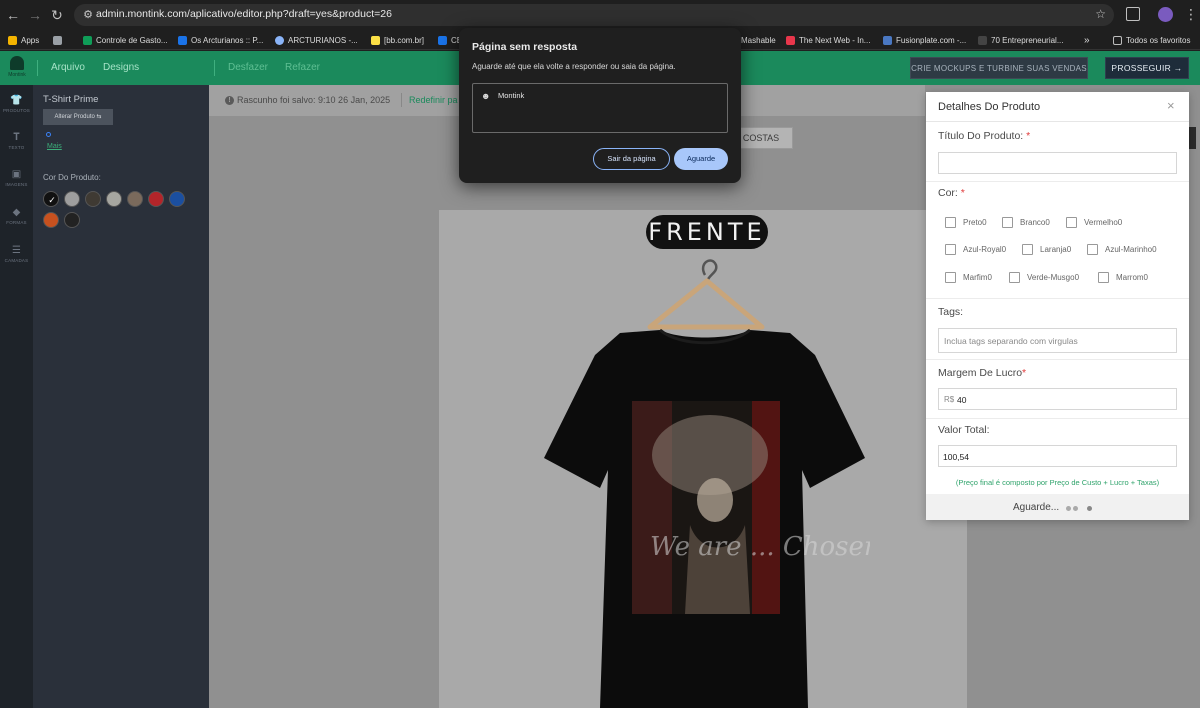 The image size is (1200, 708). What do you see at coordinates (35, 15) in the screenshot?
I see `forward-icon: →` at bounding box center [35, 15].